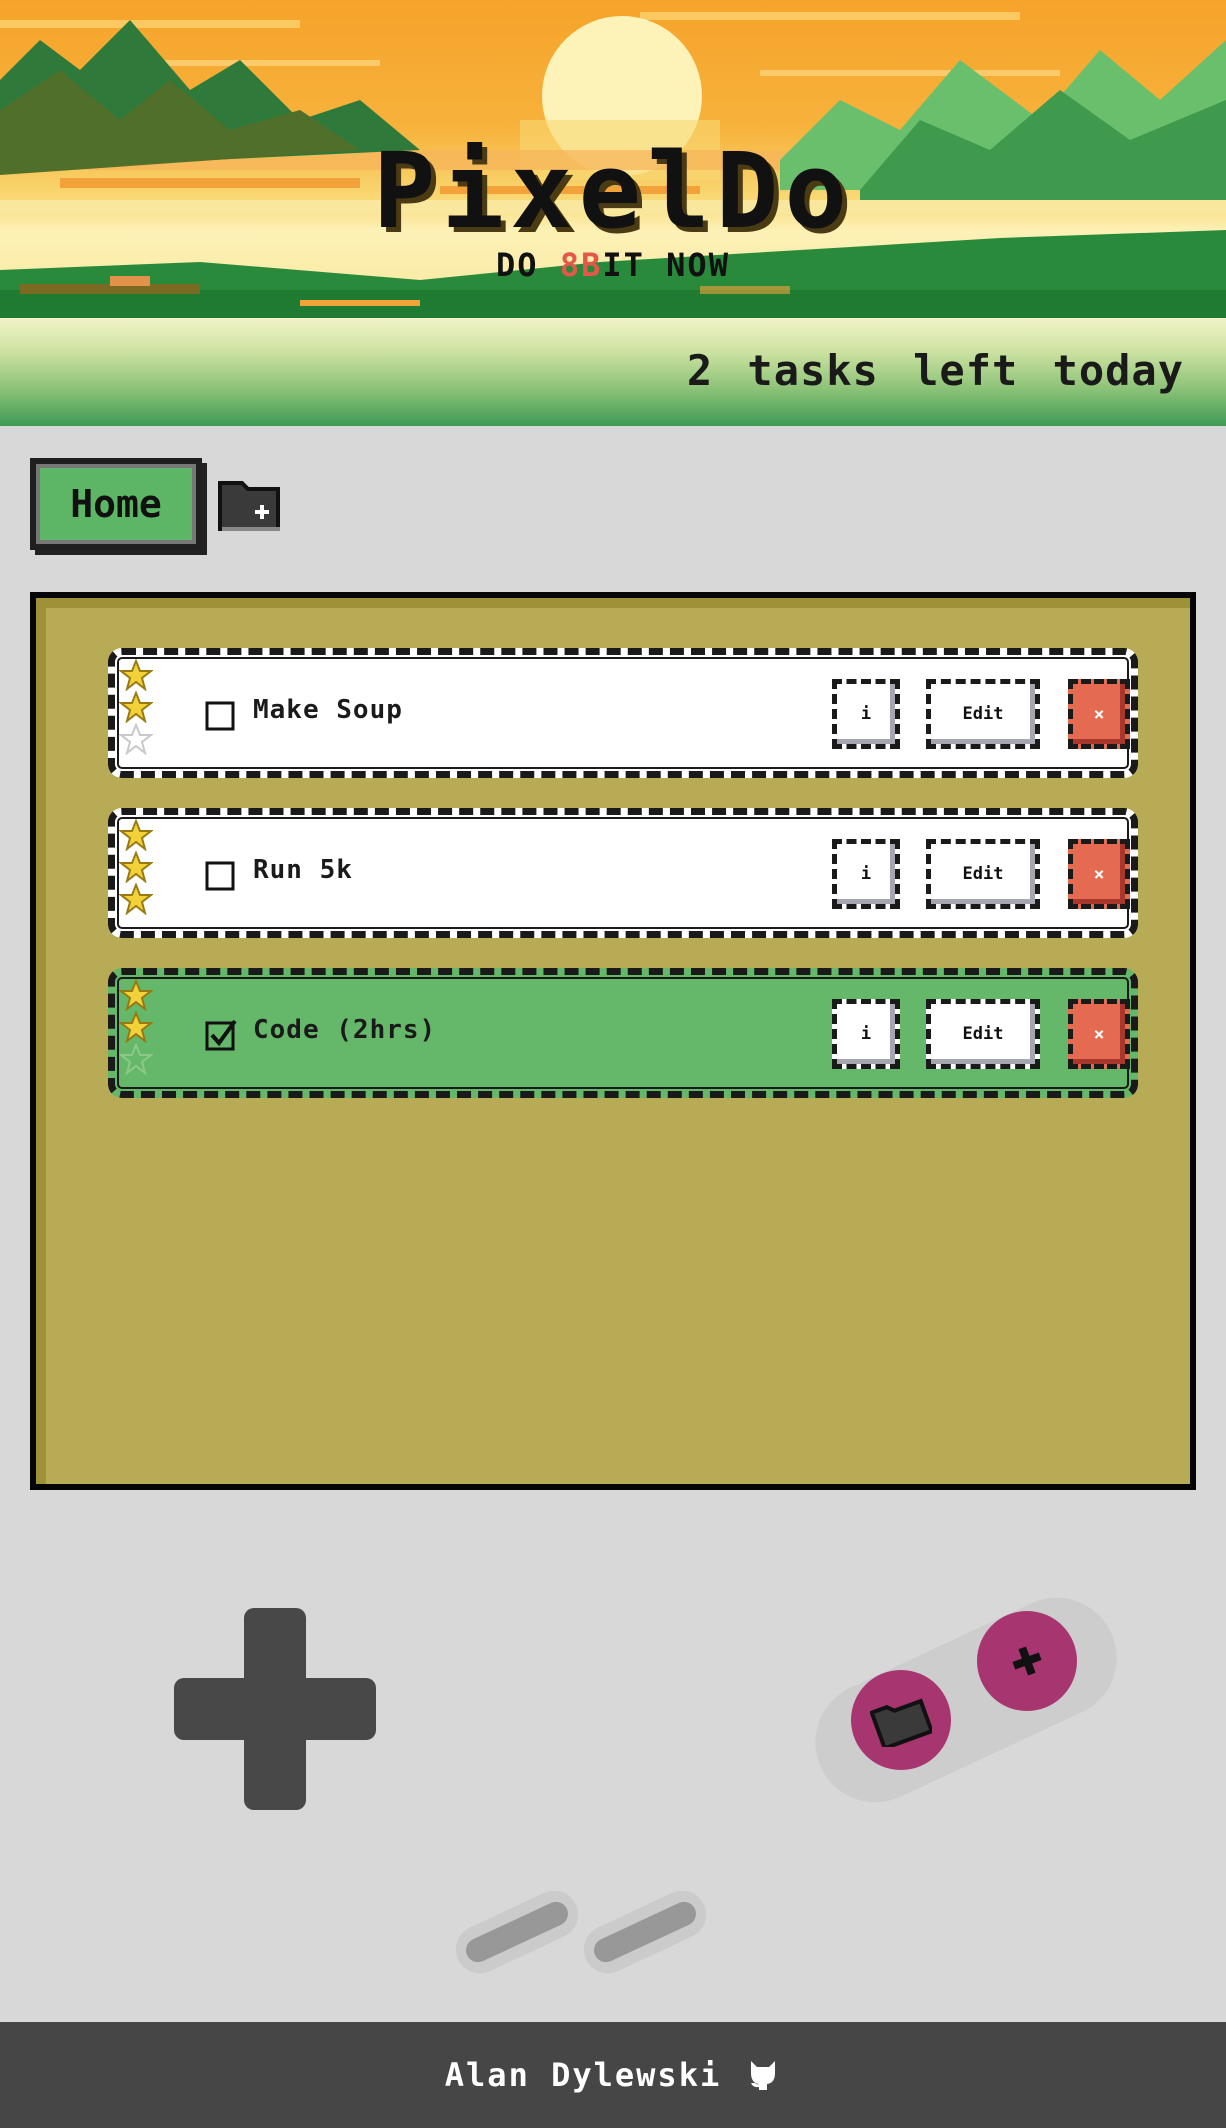 This screenshot has height=2128, width=1226. Describe the element at coordinates (666, 265) in the screenshot. I see `subtitle-suffix: IT NOW` at that location.